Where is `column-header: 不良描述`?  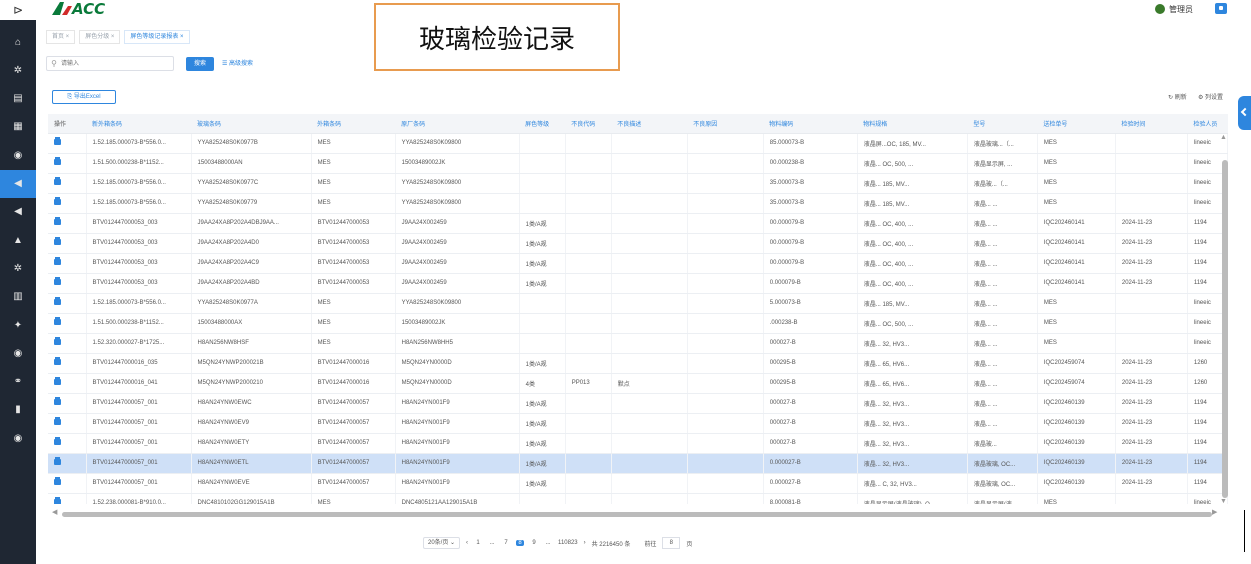
column-header: 不良描述 is located at coordinates (649, 124).